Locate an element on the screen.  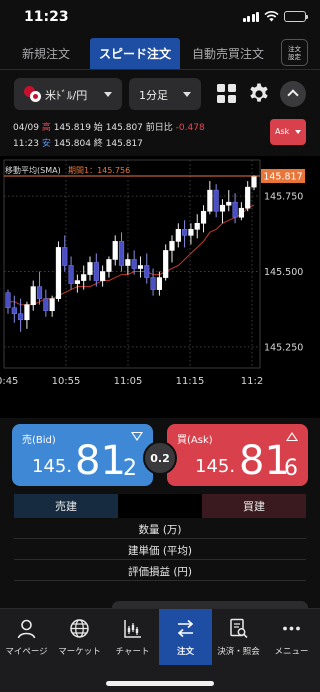
sell-position-header: 売建 is located at coordinates (66, 506).